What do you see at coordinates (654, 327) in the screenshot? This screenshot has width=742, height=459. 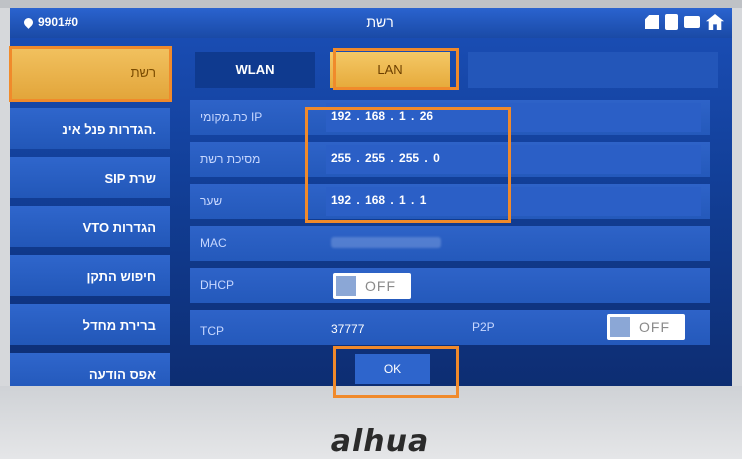 I see `p2p-toggle-state: OFF` at bounding box center [654, 327].